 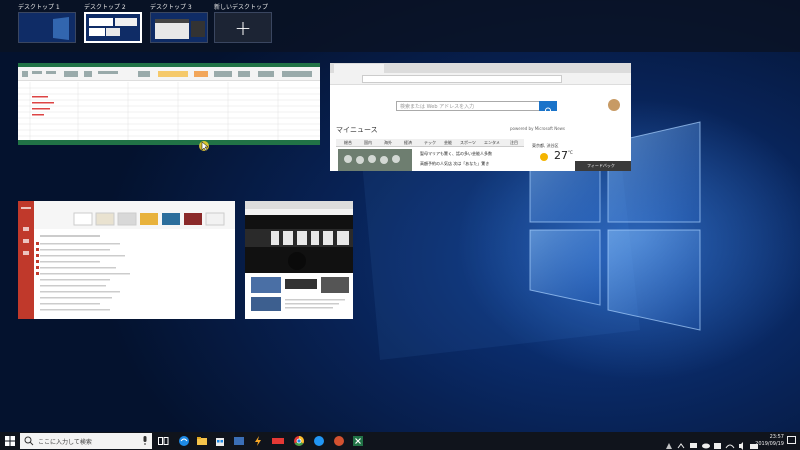 What do you see at coordinates (468, 143) in the screenshot?
I see `news-tab: スポーツ` at bounding box center [468, 143].